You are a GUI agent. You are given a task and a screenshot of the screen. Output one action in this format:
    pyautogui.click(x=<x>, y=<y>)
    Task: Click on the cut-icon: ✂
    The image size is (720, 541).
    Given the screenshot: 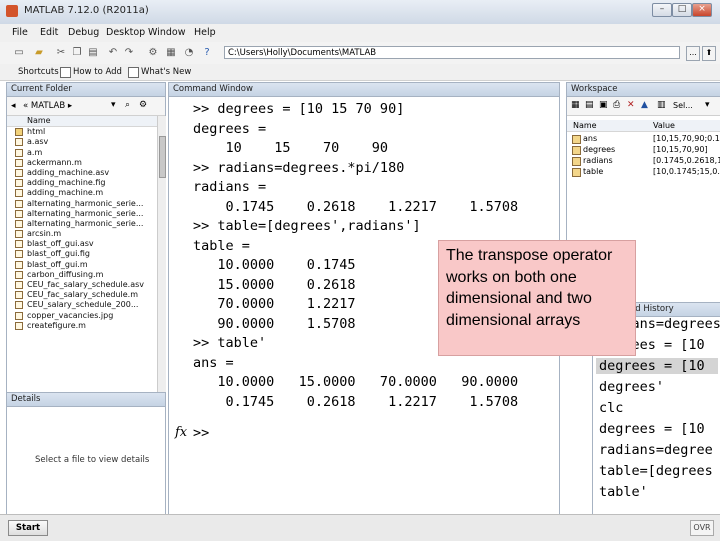 What is the action you would take?
    pyautogui.click(x=61, y=53)
    